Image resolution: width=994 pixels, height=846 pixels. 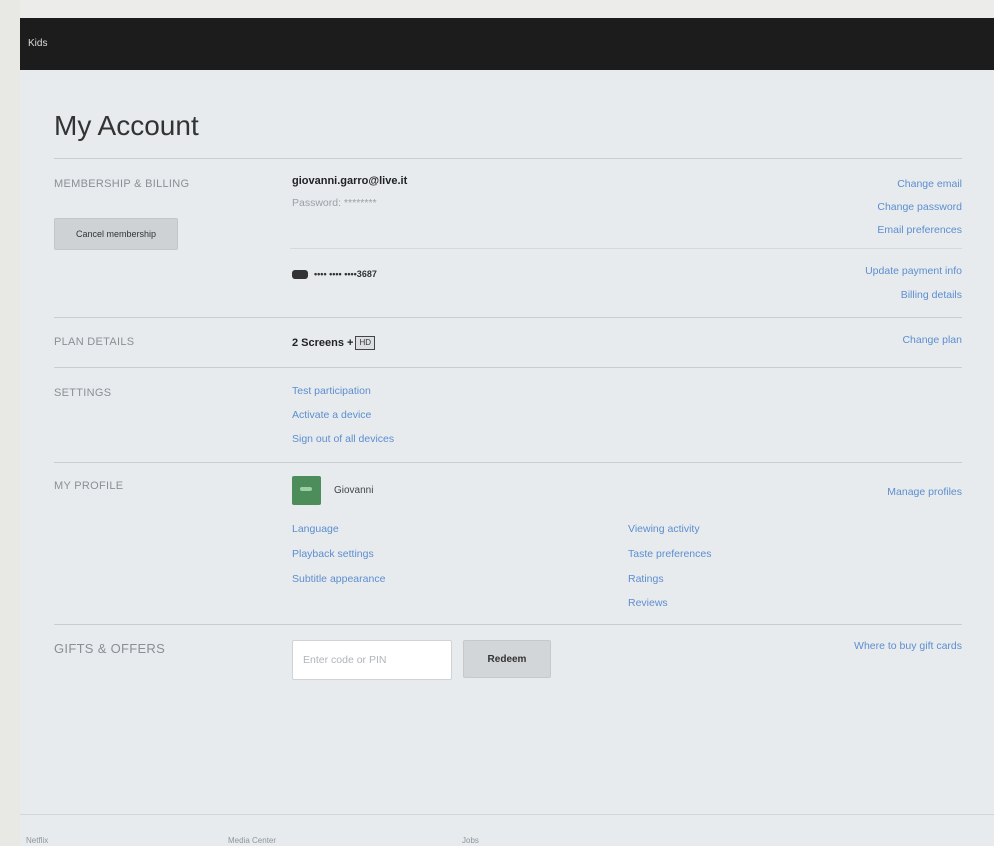 What do you see at coordinates (331, 391) in the screenshot?
I see `test-participation-link: Test participation` at bounding box center [331, 391].